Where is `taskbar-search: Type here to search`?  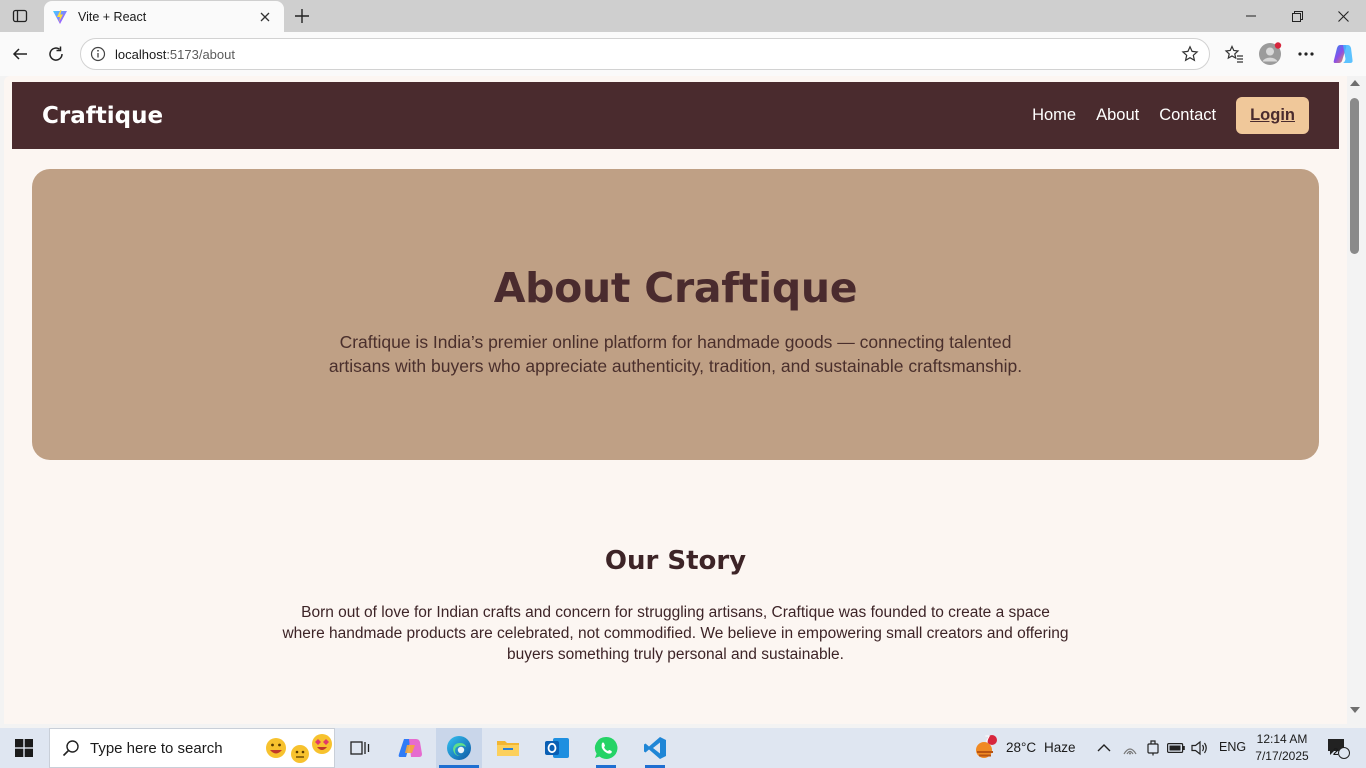 taskbar-search: Type here to search is located at coordinates (192, 748).